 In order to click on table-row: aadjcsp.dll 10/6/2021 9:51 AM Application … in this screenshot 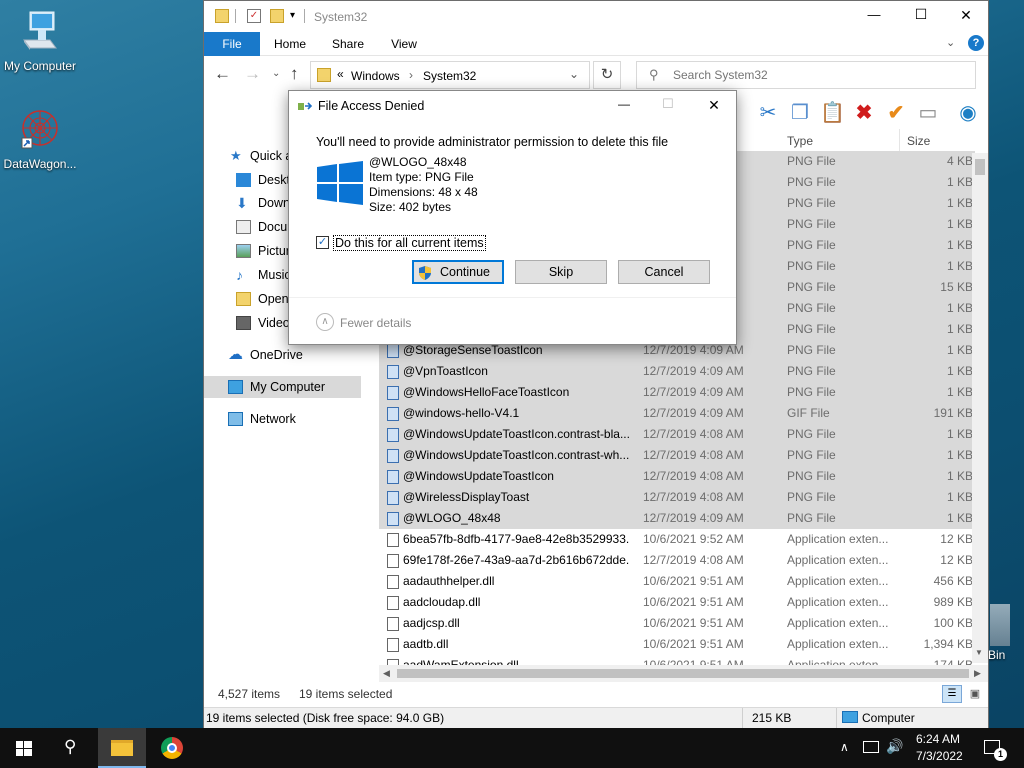, I will do `click(677, 623)`.